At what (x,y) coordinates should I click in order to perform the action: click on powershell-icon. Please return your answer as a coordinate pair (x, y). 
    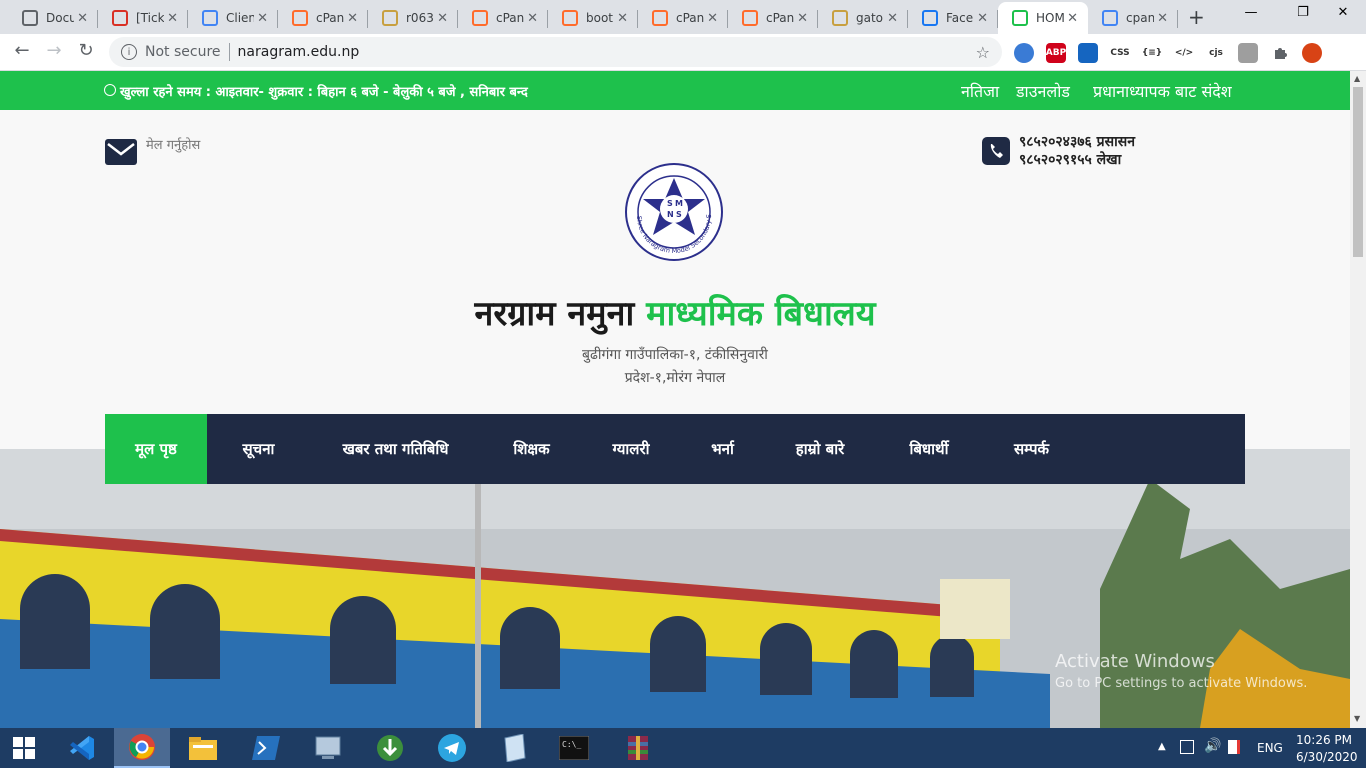
    Looking at the image, I should click on (266, 748).